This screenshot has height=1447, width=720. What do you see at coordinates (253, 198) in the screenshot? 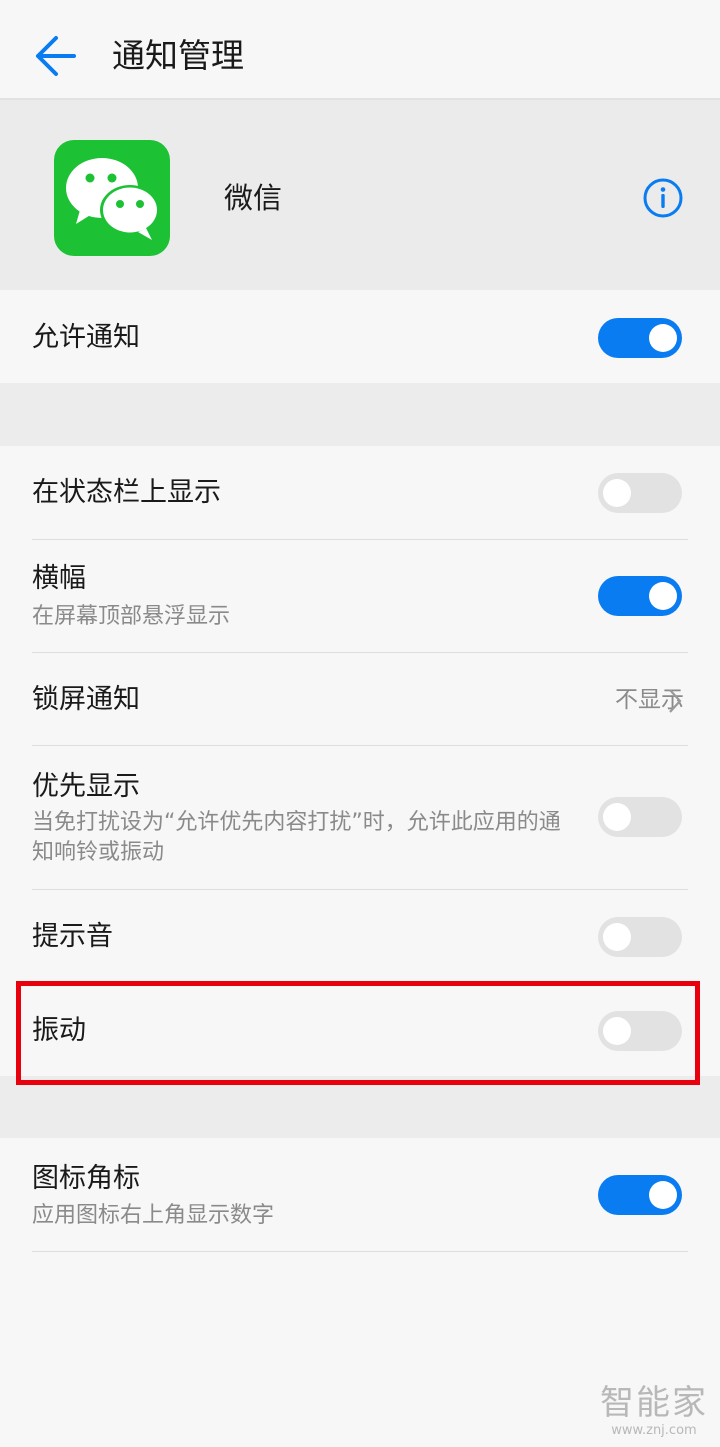
I see `app-name: 微信` at bounding box center [253, 198].